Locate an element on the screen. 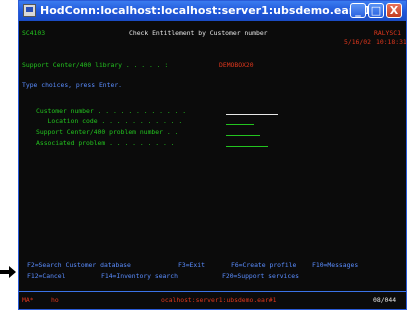  close-button: X is located at coordinates (394, 10).